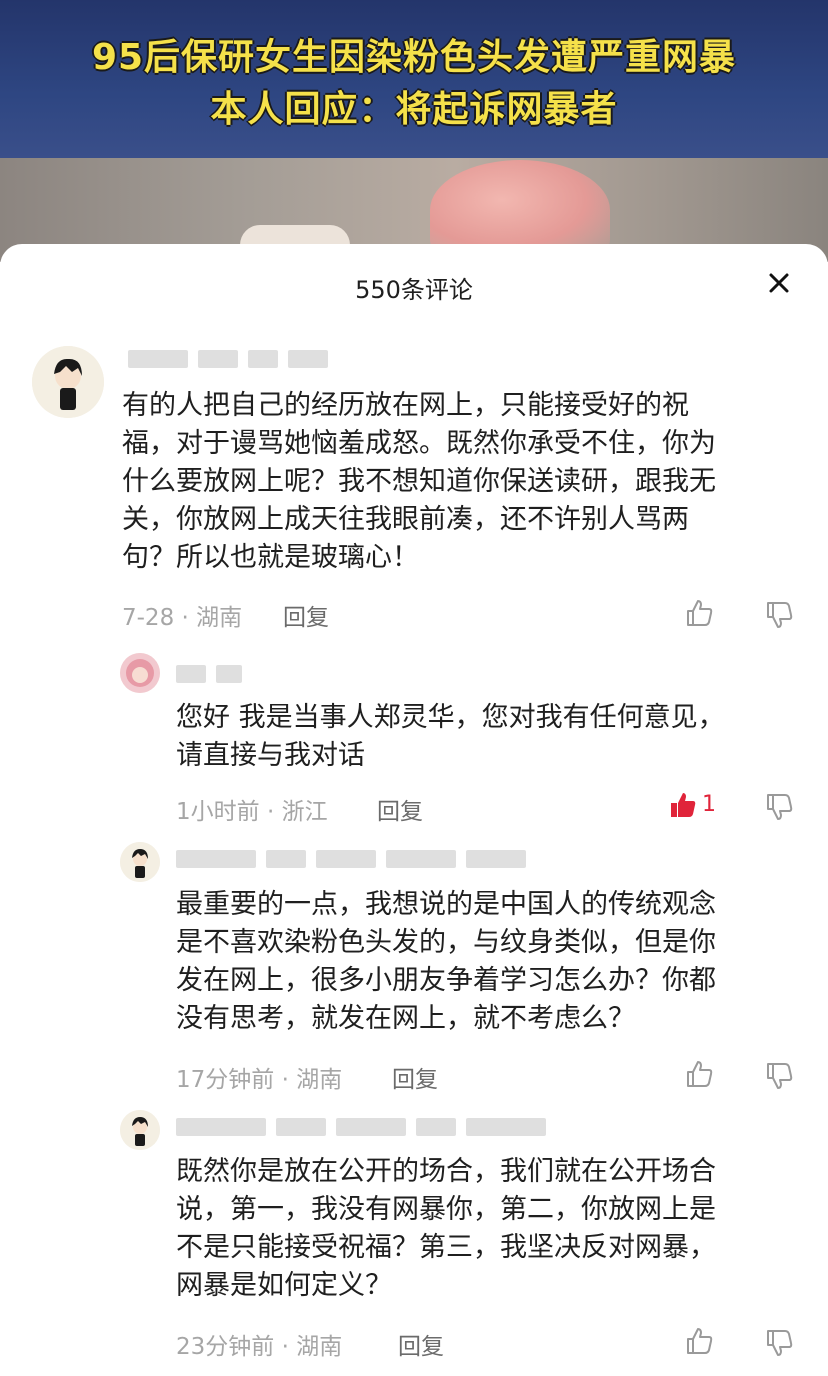  Describe the element at coordinates (405, 519) in the screenshot. I see `comment-line: 关，你放网上成天往我眼前凑，还不许别人骂两` at that location.